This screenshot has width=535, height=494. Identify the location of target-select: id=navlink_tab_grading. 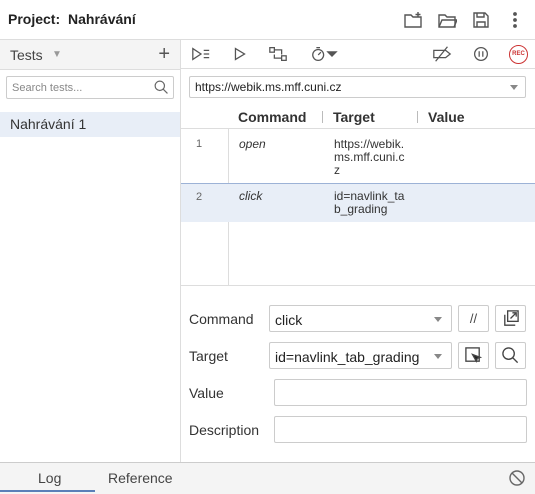
(360, 355).